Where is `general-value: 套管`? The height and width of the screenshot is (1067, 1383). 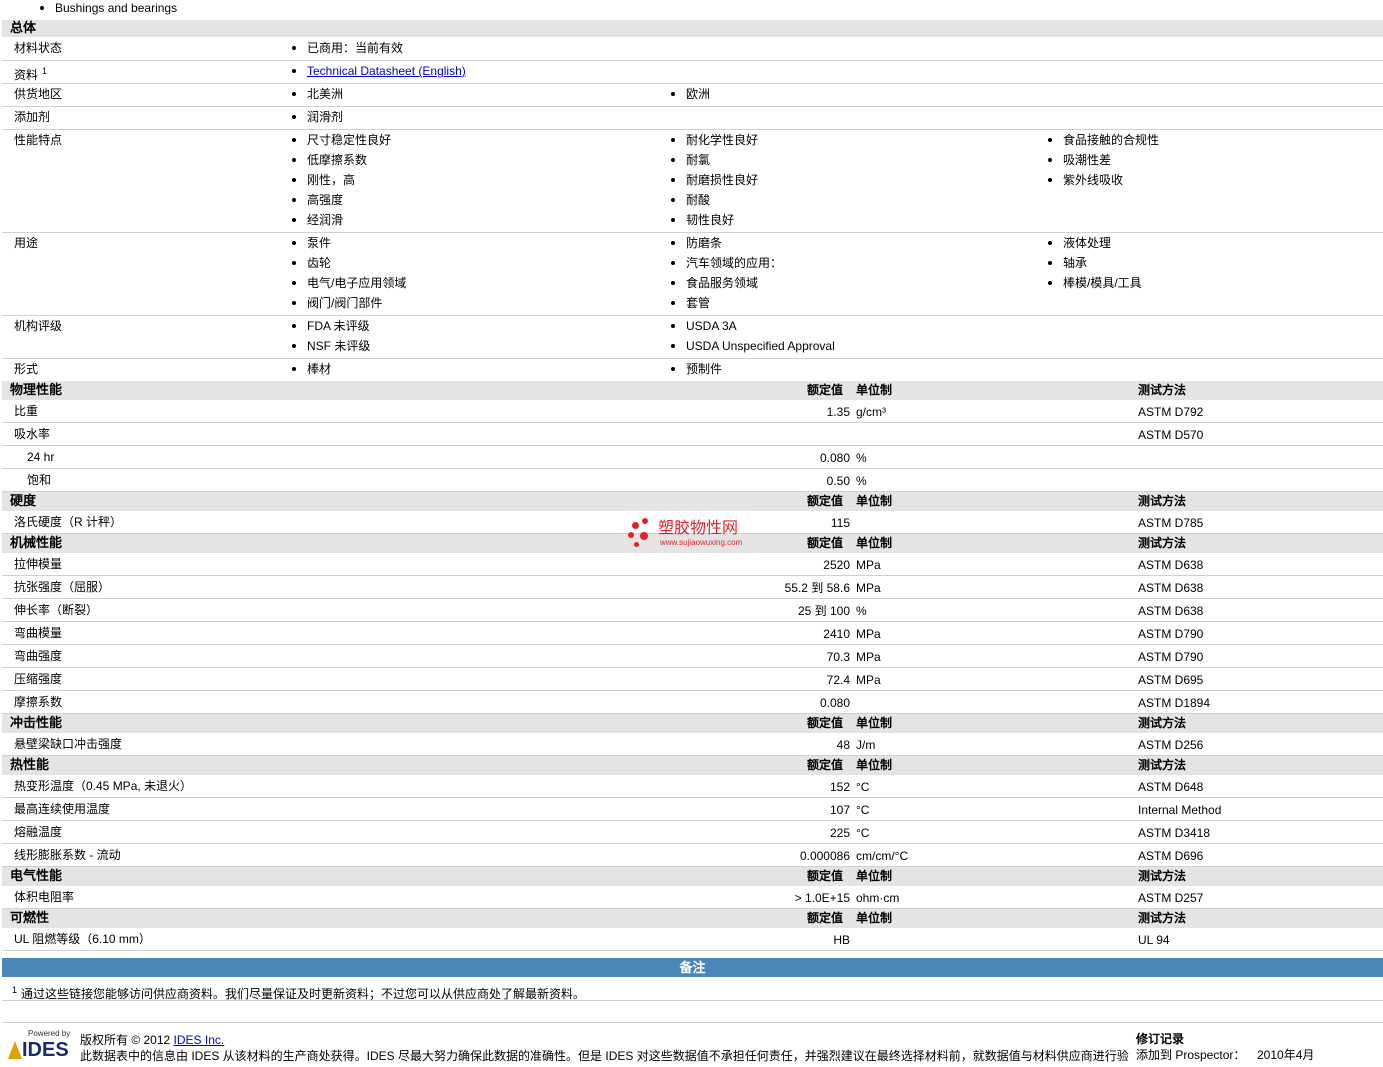 general-value: 套管 is located at coordinates (698, 303).